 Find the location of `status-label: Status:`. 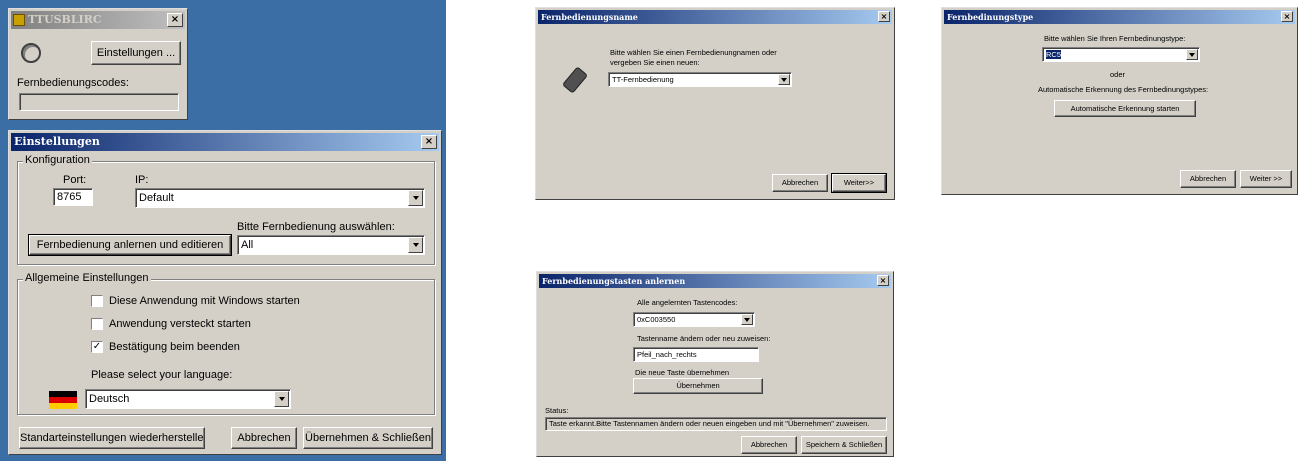

status-label: Status: is located at coordinates (557, 410).